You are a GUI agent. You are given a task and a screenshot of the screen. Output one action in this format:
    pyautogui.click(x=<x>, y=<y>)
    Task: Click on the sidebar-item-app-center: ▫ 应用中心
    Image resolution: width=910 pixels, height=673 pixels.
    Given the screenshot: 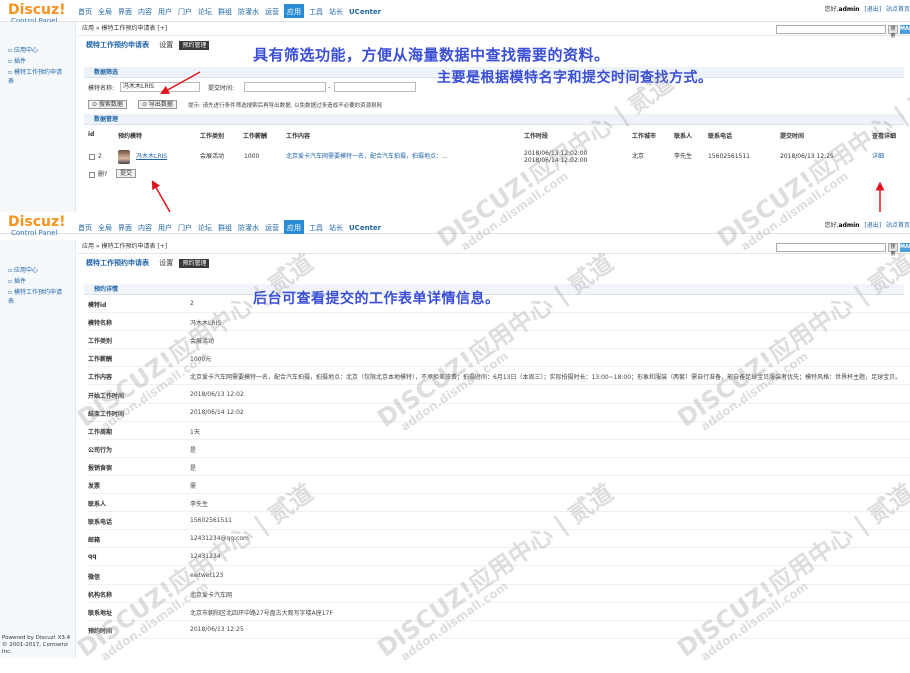 What is the action you would take?
    pyautogui.click(x=37, y=270)
    